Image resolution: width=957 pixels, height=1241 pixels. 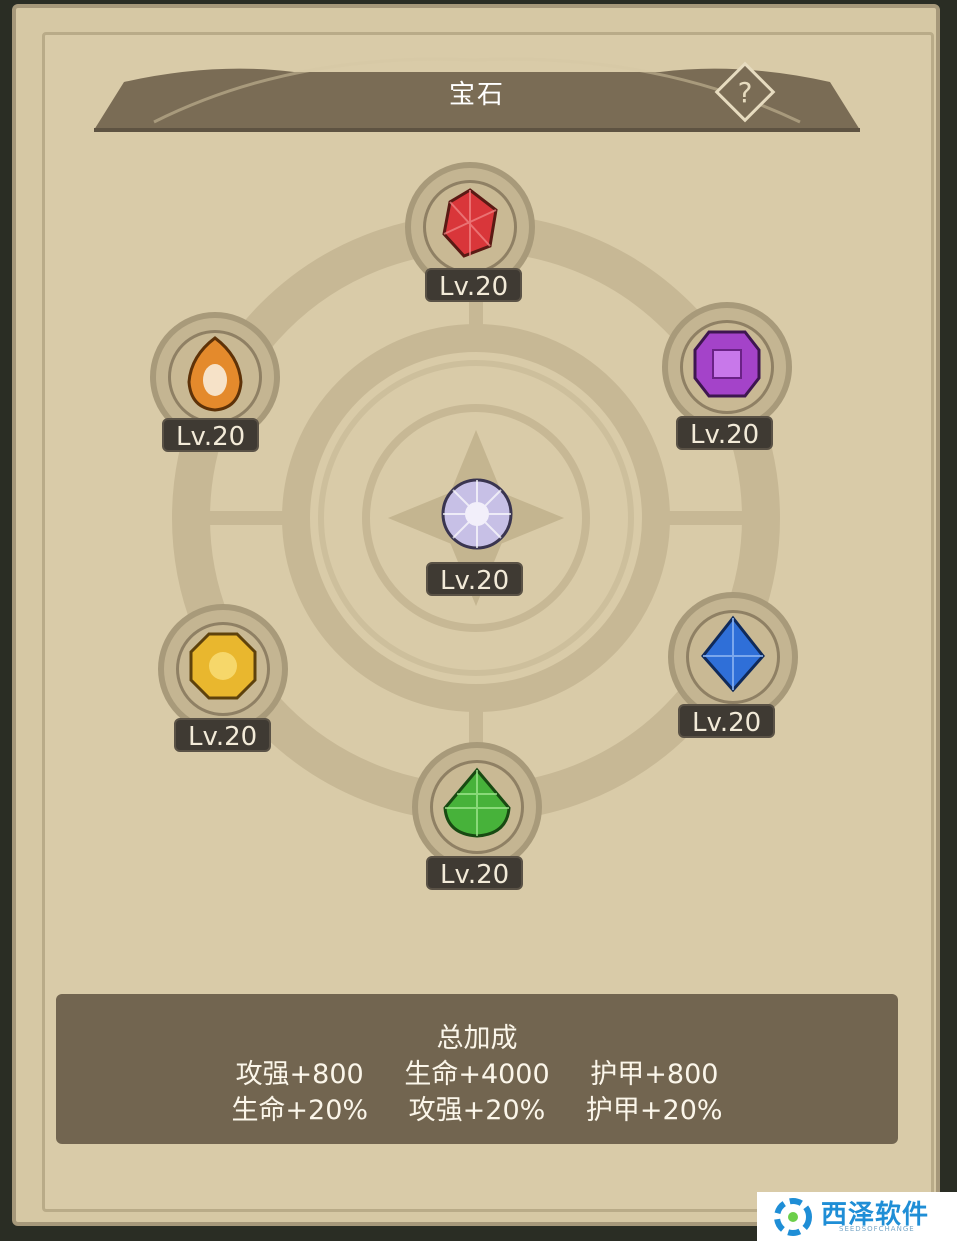 What do you see at coordinates (470, 223) in the screenshot?
I see `red-gem-icon` at bounding box center [470, 223].